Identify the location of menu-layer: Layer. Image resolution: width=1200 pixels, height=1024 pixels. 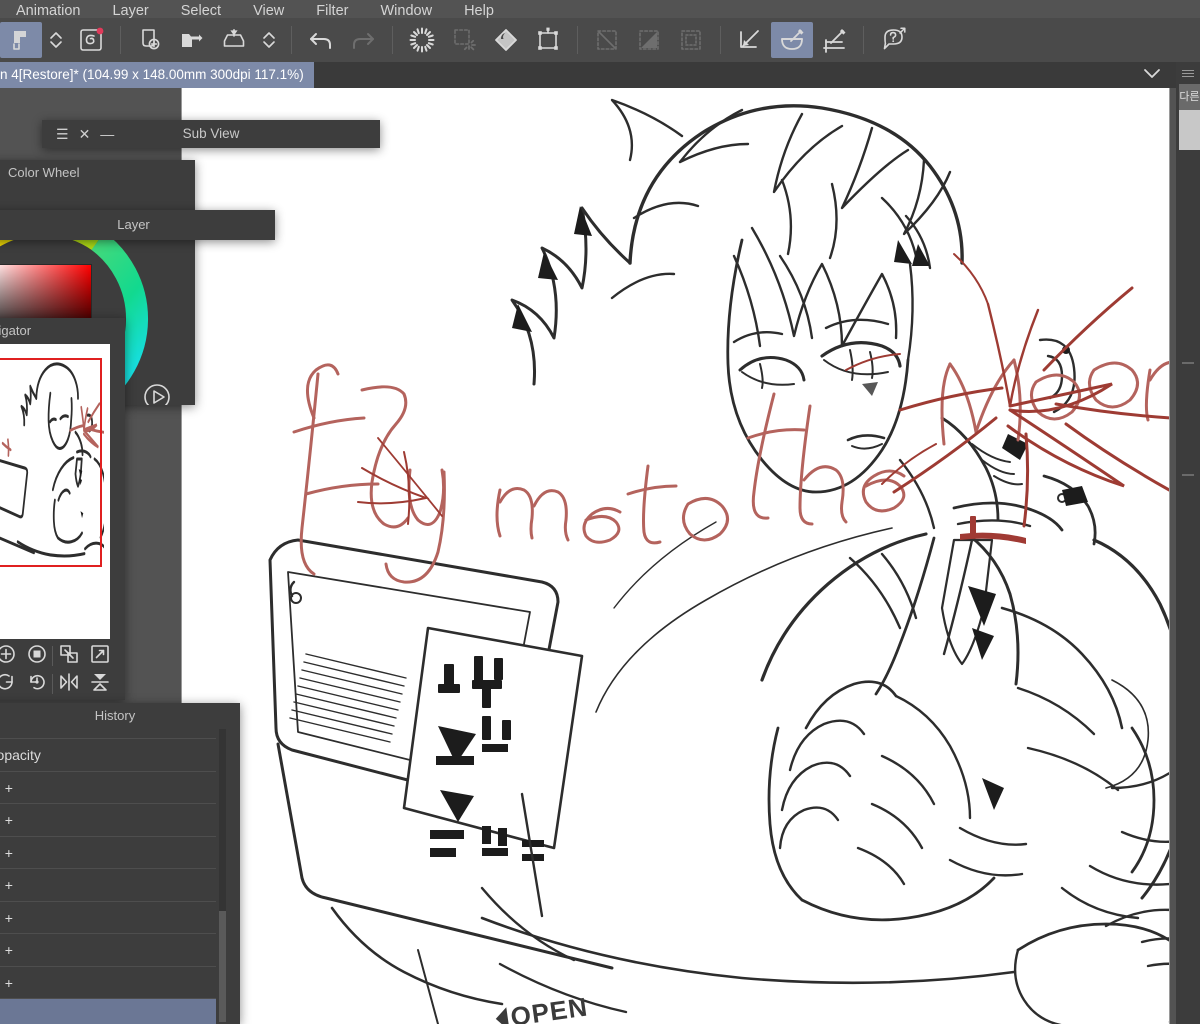
(130, 10).